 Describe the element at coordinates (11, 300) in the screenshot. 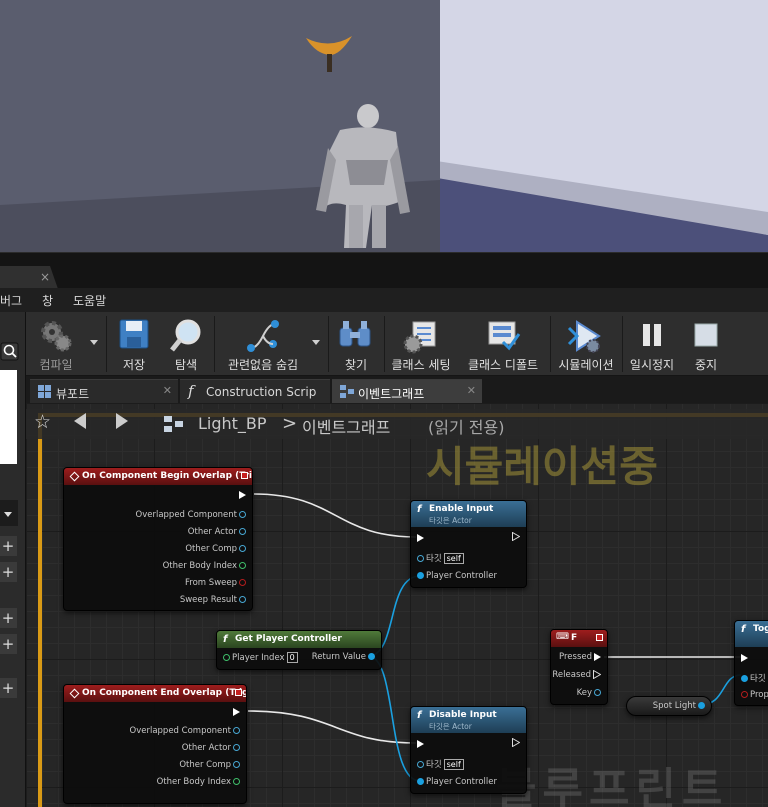

I see `menu-item-debug: 버그` at that location.